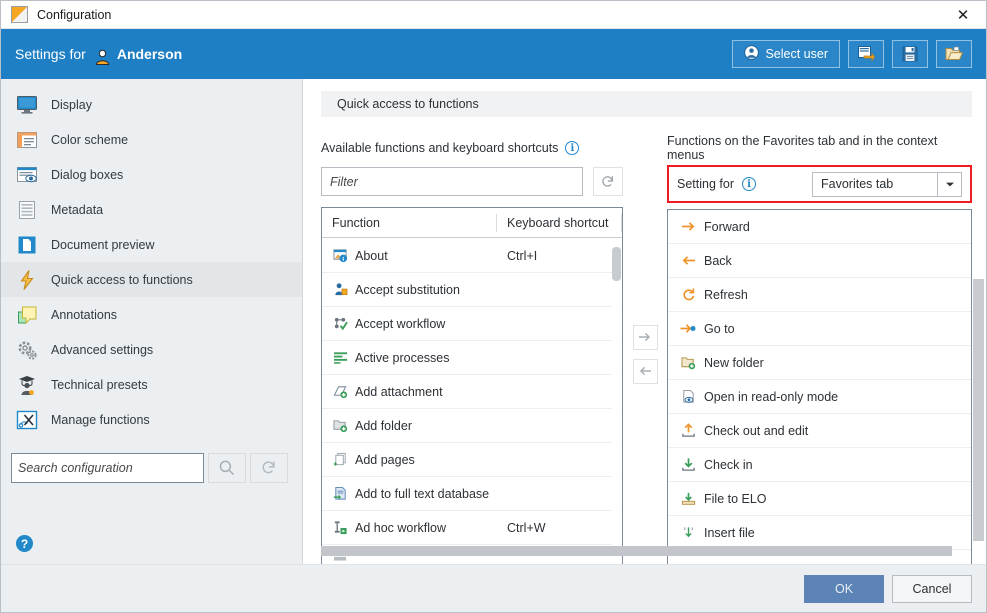  What do you see at coordinates (24, 543) in the screenshot?
I see `help-icon: ?` at bounding box center [24, 543].